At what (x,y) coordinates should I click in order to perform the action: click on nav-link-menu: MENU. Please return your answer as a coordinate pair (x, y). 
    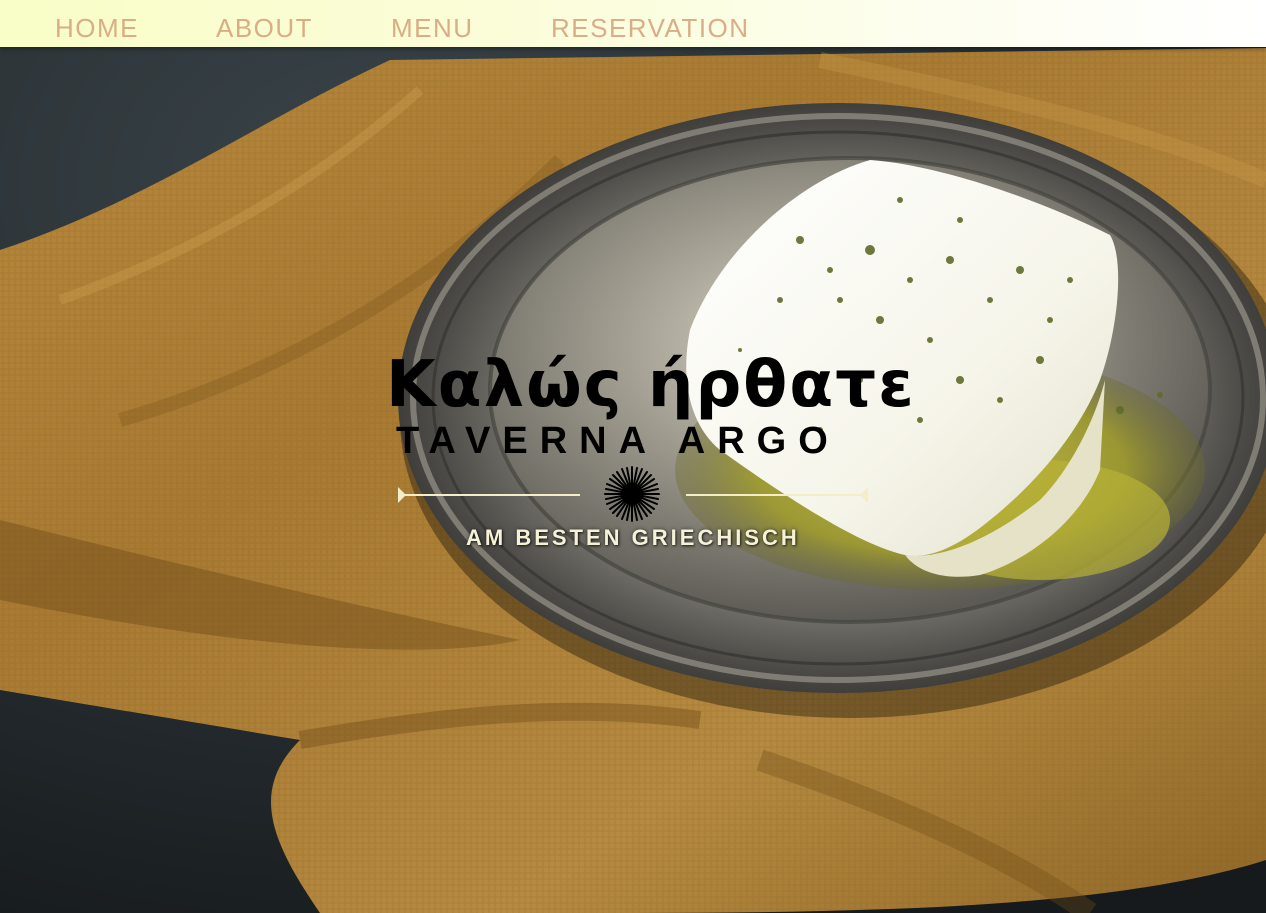
    Looking at the image, I should click on (432, 28).